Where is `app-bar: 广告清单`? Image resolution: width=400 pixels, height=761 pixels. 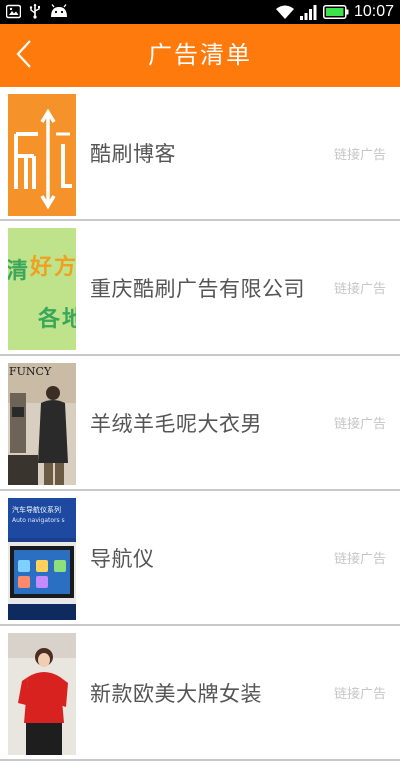
app-bar: 广告清单 is located at coordinates (200, 55).